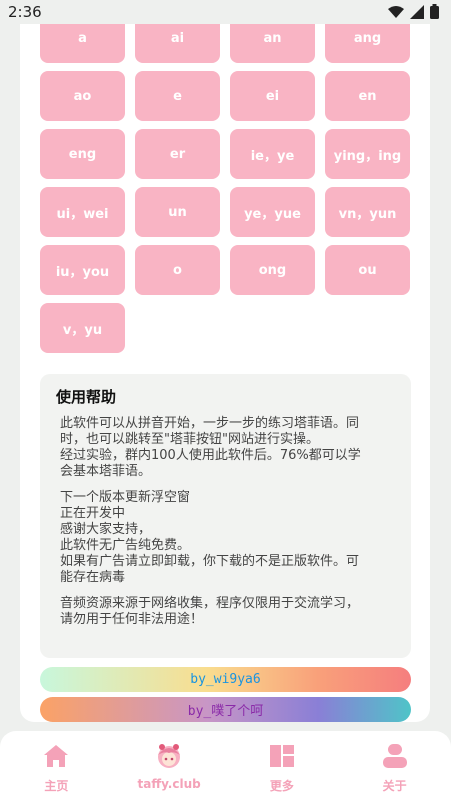  I want to click on nav-item-taffy: taffy.club, so click(169, 766).